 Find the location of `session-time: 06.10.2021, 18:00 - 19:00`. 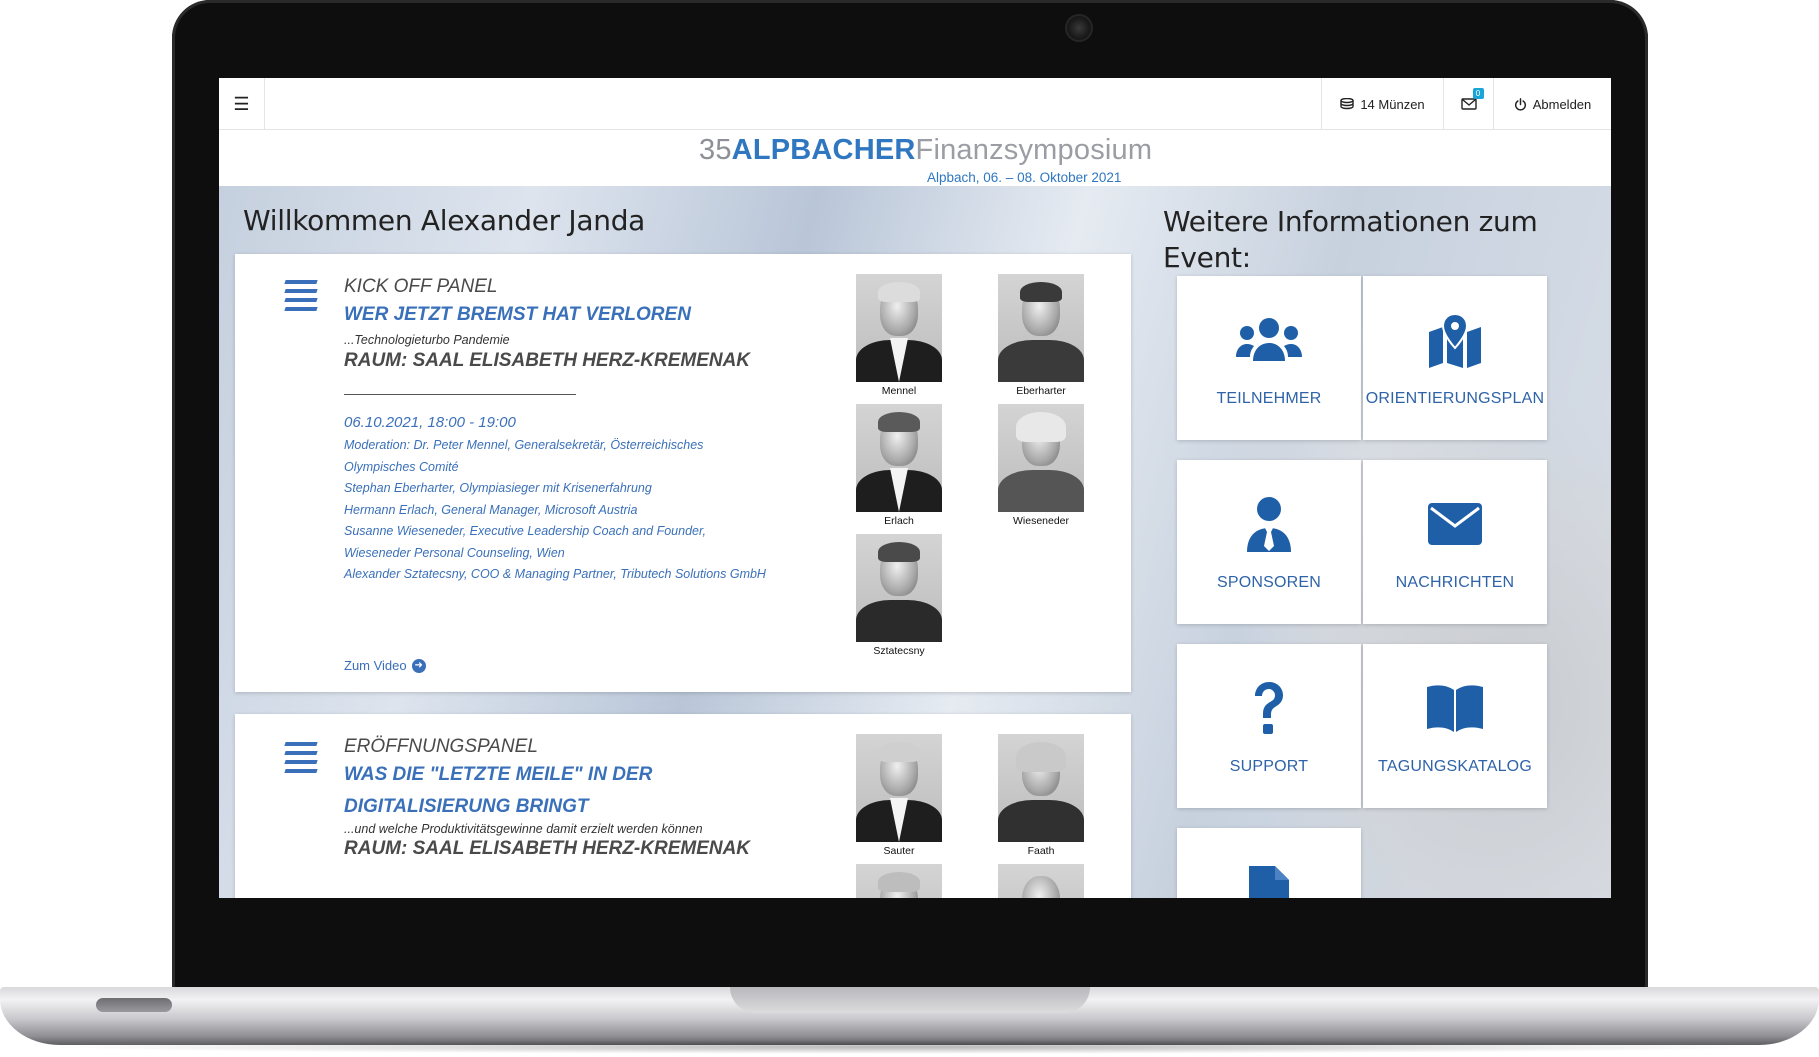

session-time: 06.10.2021, 18:00 - 19:00 is located at coordinates (430, 422).